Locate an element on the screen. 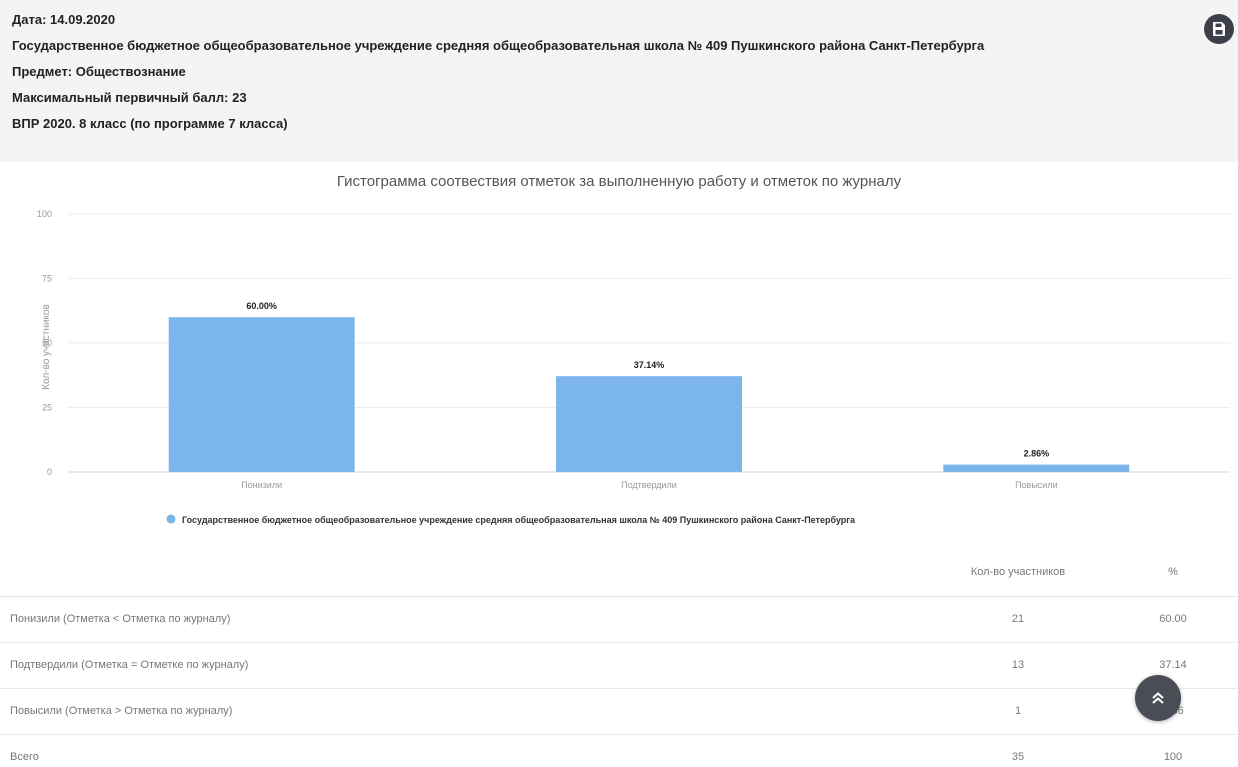 This screenshot has width=1238, height=767. bar-data-label: 37.14% is located at coordinates (649, 365).